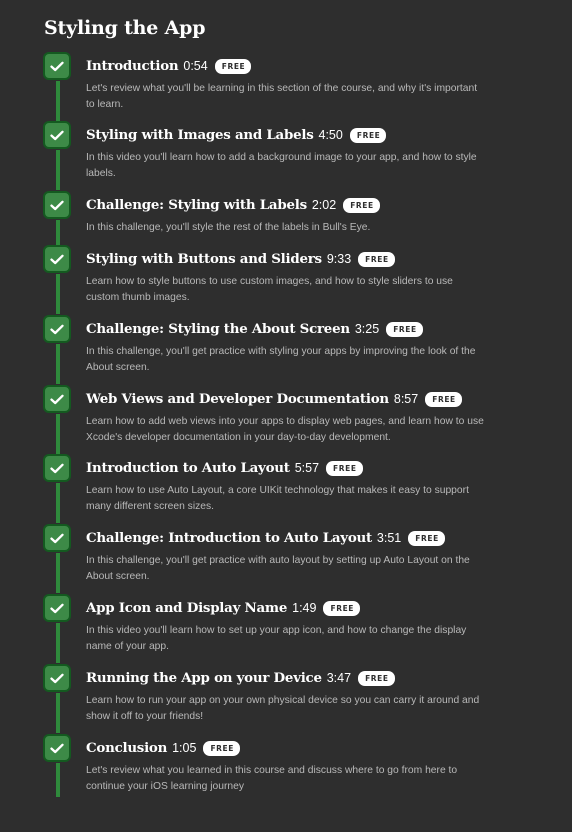 The height and width of the screenshot is (832, 572). I want to click on lesson-header: Introduction to Auto Layout 5:57 FREE, so click(224, 468).